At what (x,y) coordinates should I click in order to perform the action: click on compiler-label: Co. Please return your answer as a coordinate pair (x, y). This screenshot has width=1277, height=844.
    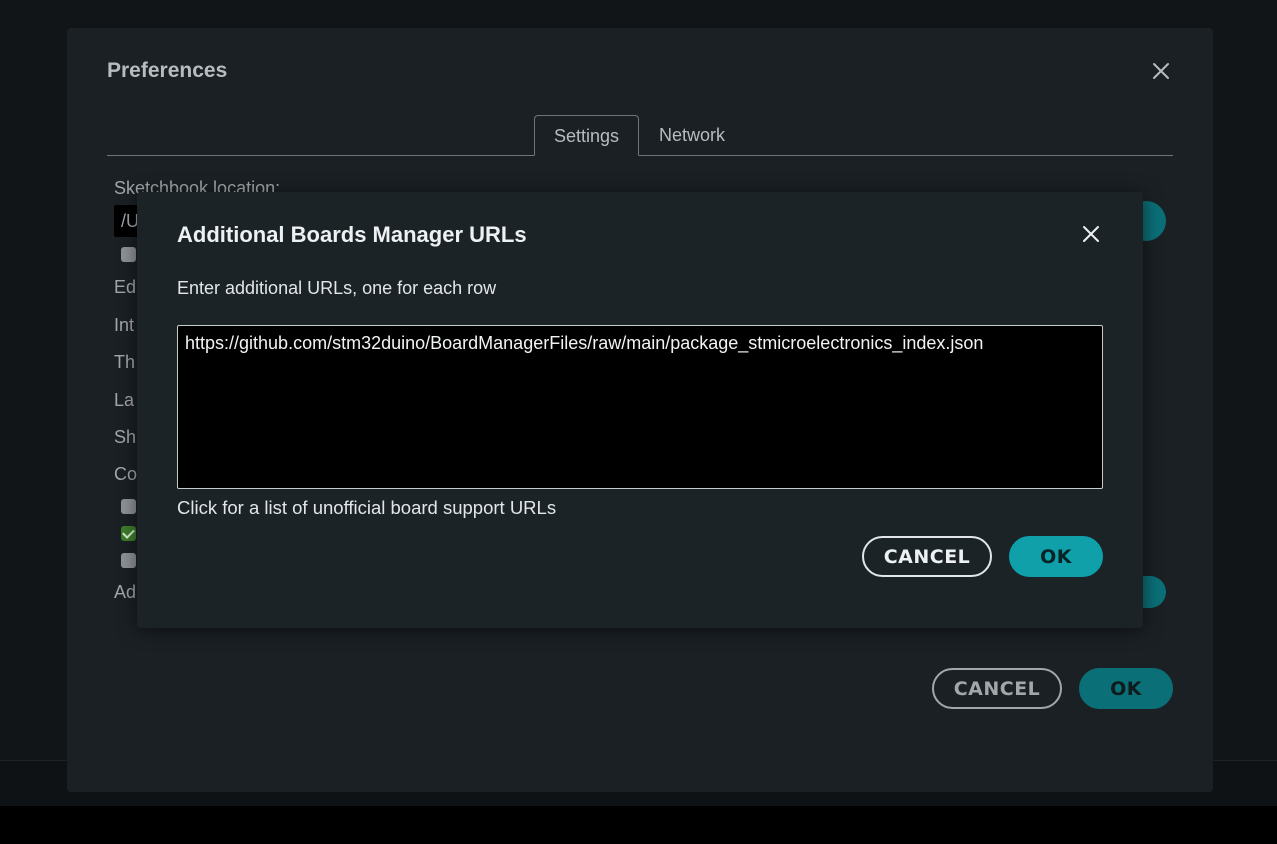
    Looking at the image, I should click on (126, 474).